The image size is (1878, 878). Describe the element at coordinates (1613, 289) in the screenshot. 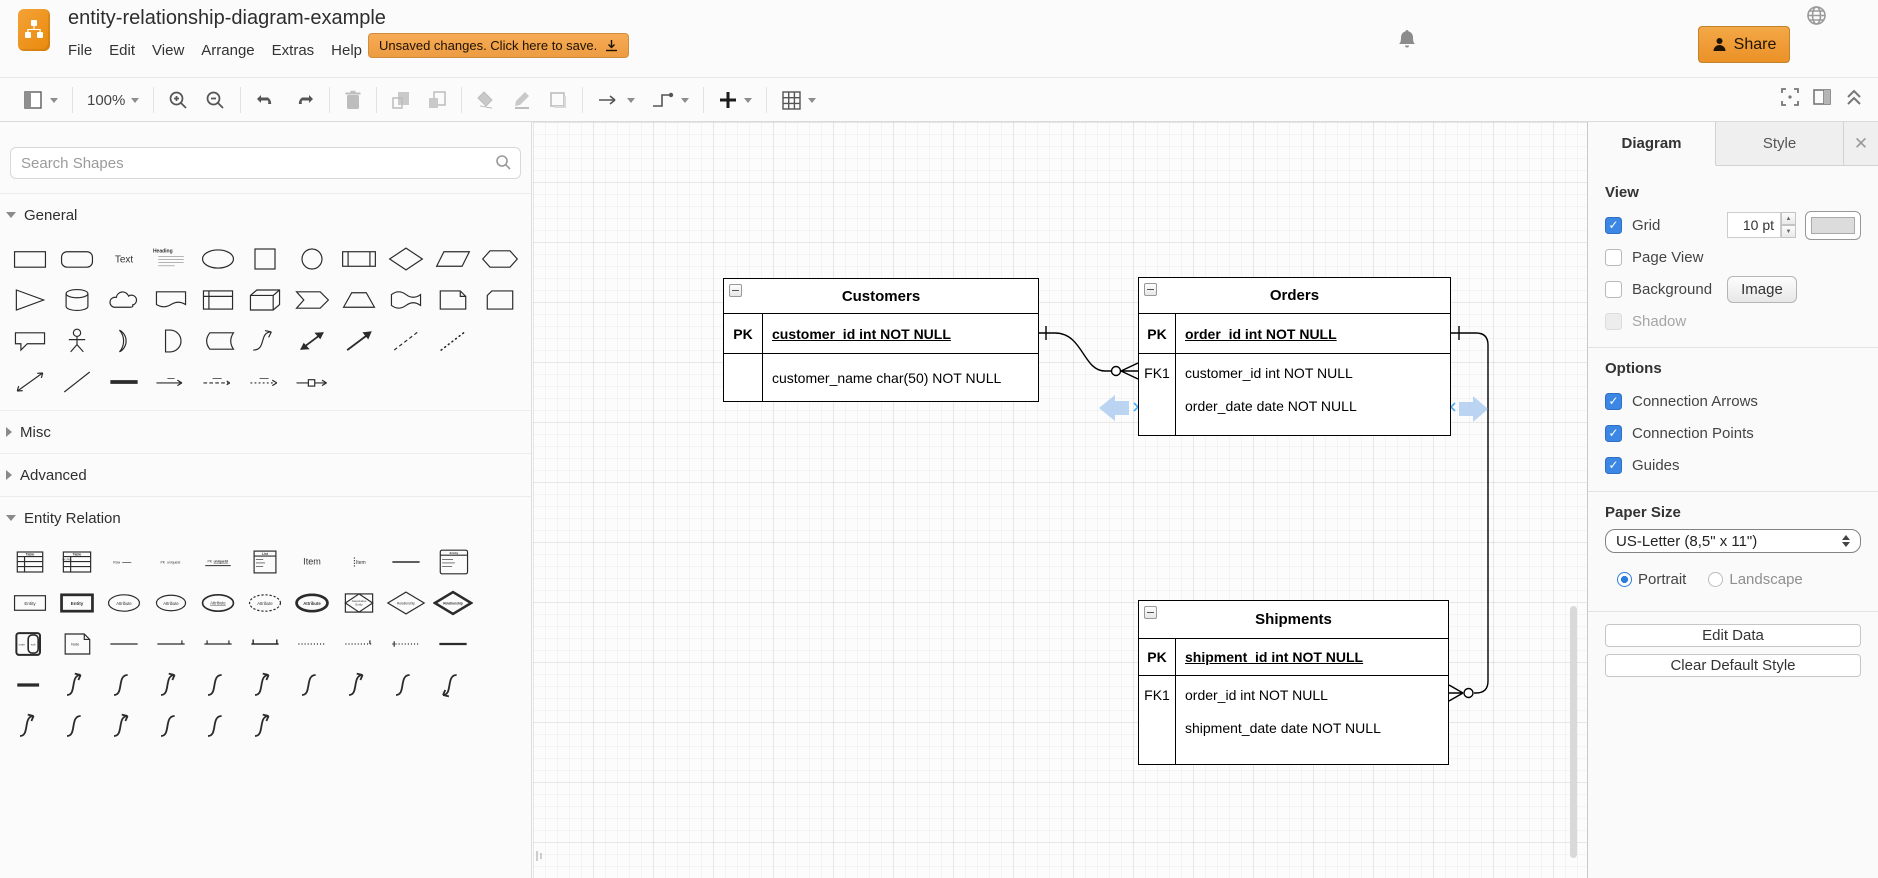

I see `background-checkbox` at that location.